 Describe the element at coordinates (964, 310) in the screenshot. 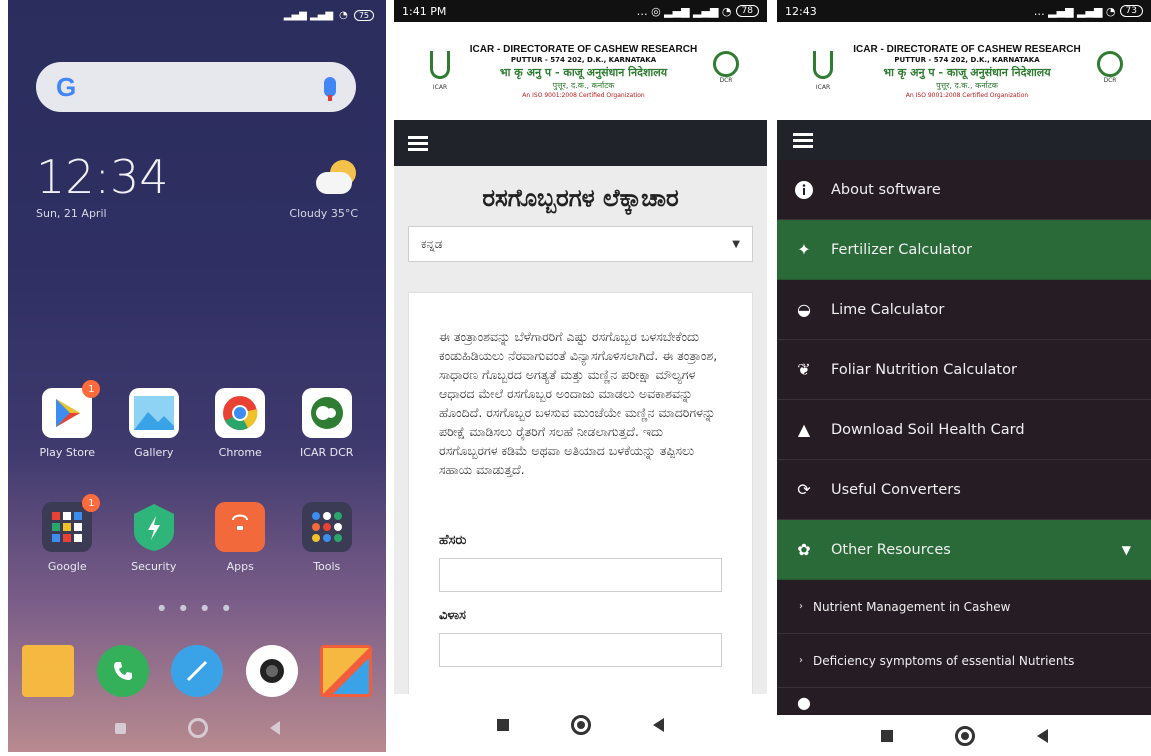

I see `menu-item-lime-calculator: ◒ Lime Calculator` at that location.